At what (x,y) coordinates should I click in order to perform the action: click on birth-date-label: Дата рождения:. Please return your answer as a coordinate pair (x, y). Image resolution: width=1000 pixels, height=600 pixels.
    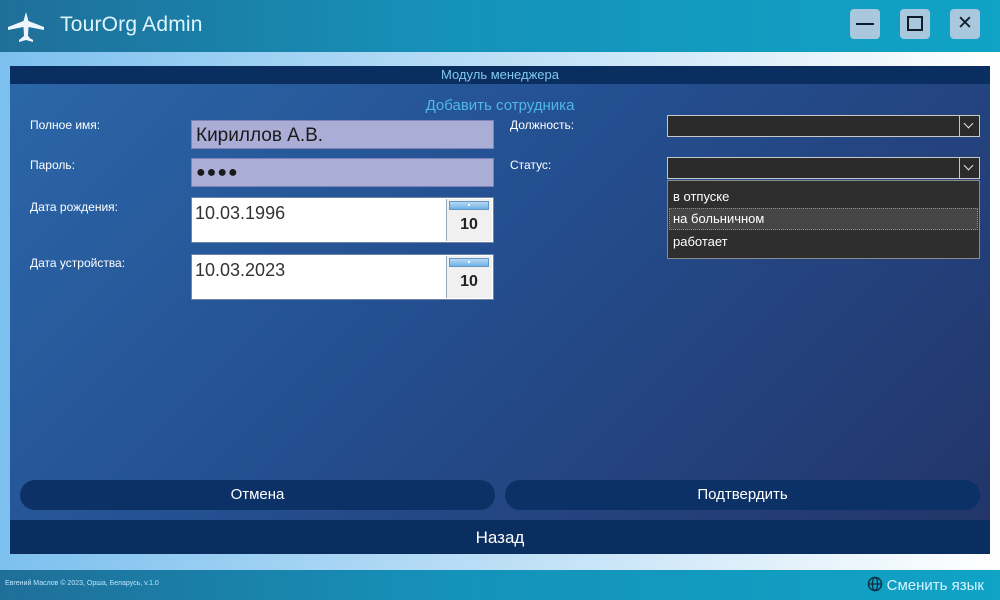
    Looking at the image, I should click on (74, 207).